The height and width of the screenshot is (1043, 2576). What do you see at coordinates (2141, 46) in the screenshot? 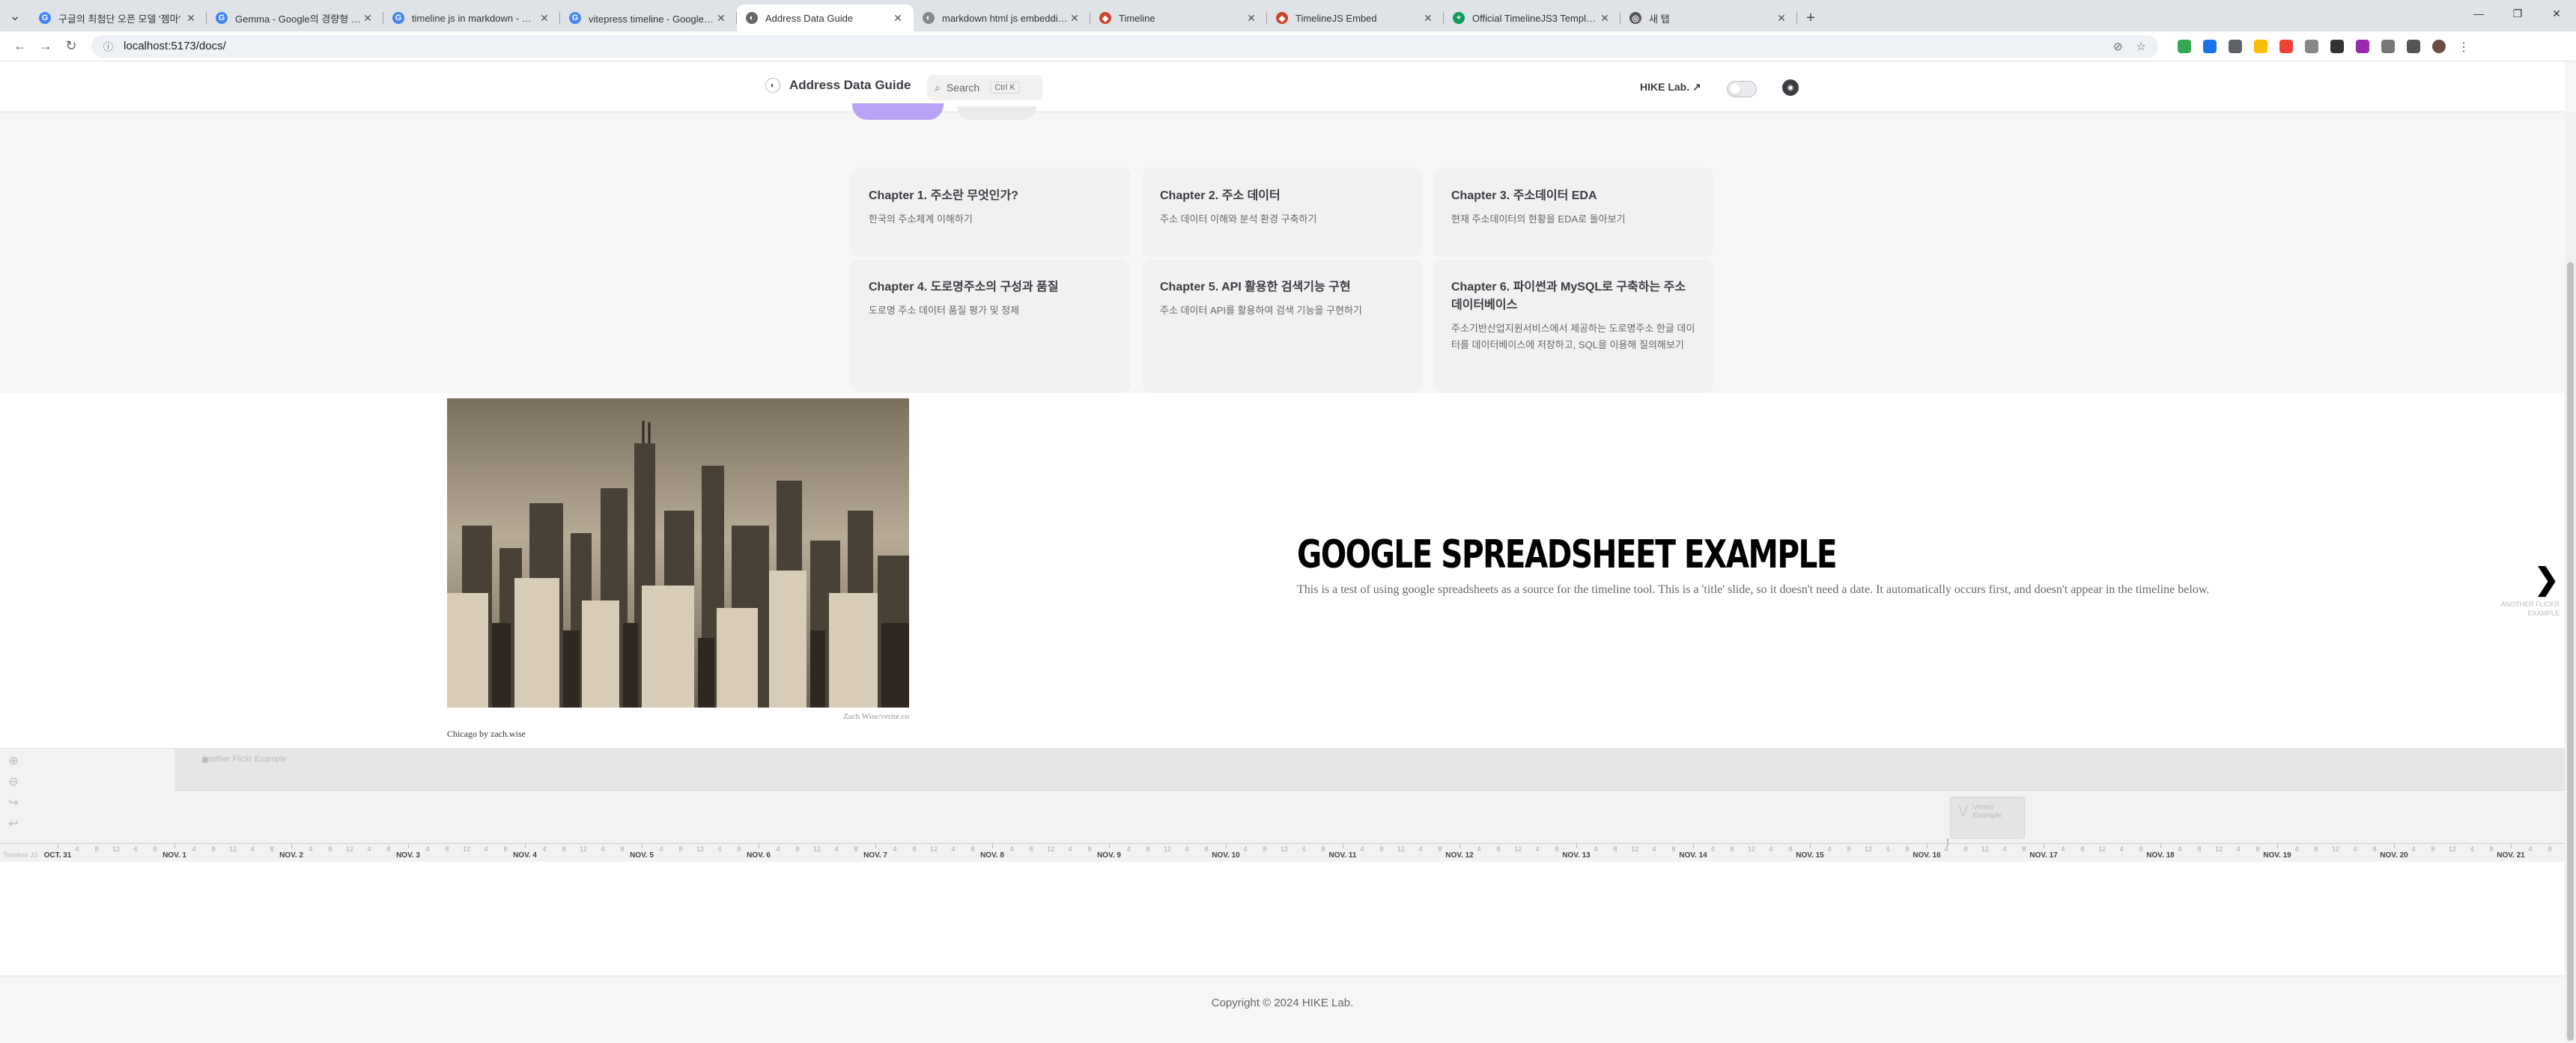
I see `bookmark-star-icon: ☆` at bounding box center [2141, 46].